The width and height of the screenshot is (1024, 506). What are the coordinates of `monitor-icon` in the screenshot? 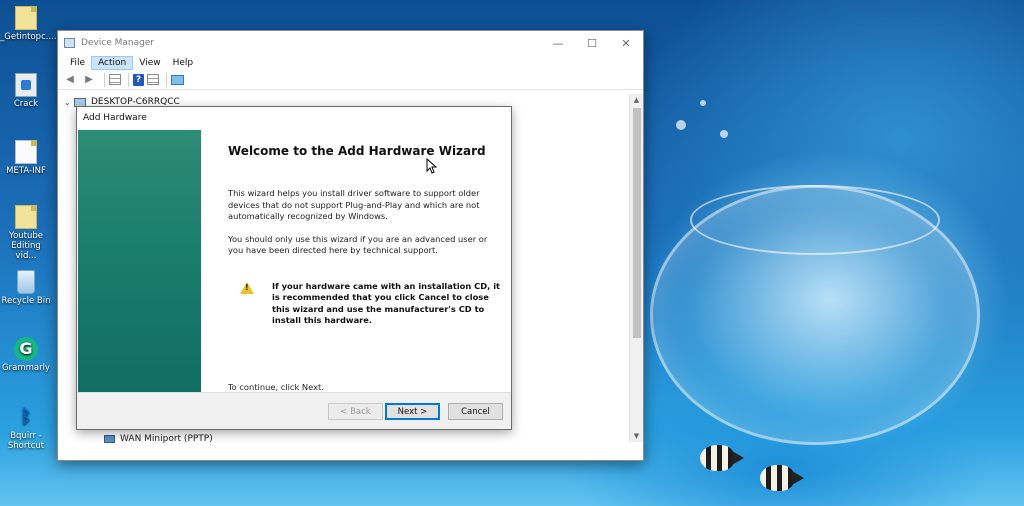 It's located at (177, 79).